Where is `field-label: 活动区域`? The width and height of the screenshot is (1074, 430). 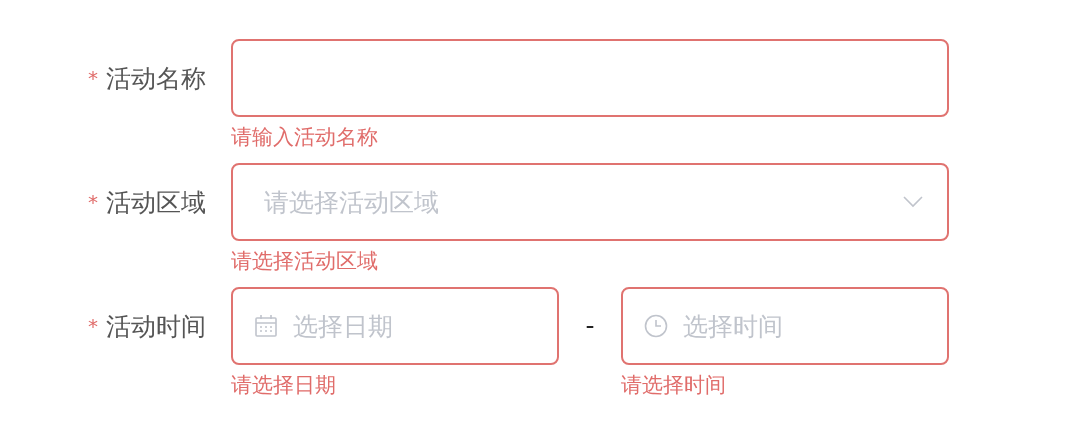
field-label: 活动区域 is located at coordinates (156, 202).